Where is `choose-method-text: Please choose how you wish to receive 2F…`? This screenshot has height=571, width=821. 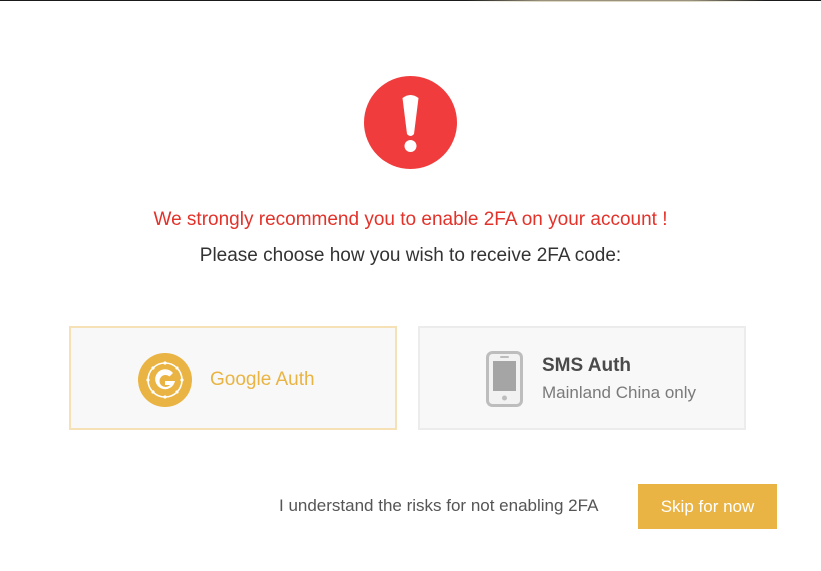
choose-method-text: Please choose how you wish to receive 2F… is located at coordinates (410, 255).